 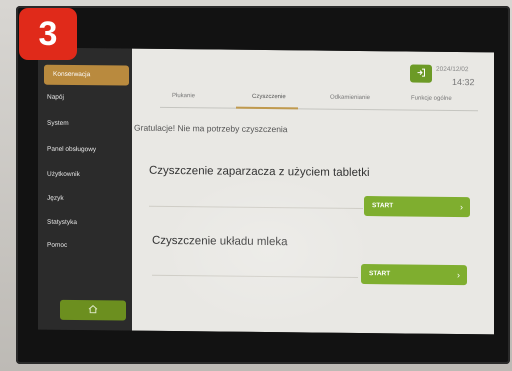 I want to click on start-button-brewer: START ›, so click(x=417, y=207).